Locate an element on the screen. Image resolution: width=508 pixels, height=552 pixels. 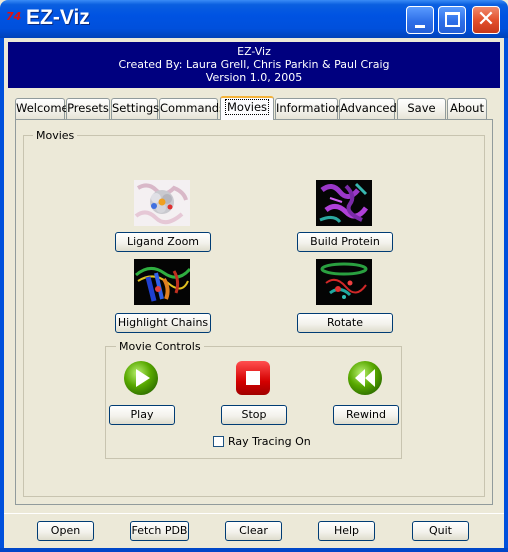
ray-tracing-checkbox is located at coordinates (218, 441).